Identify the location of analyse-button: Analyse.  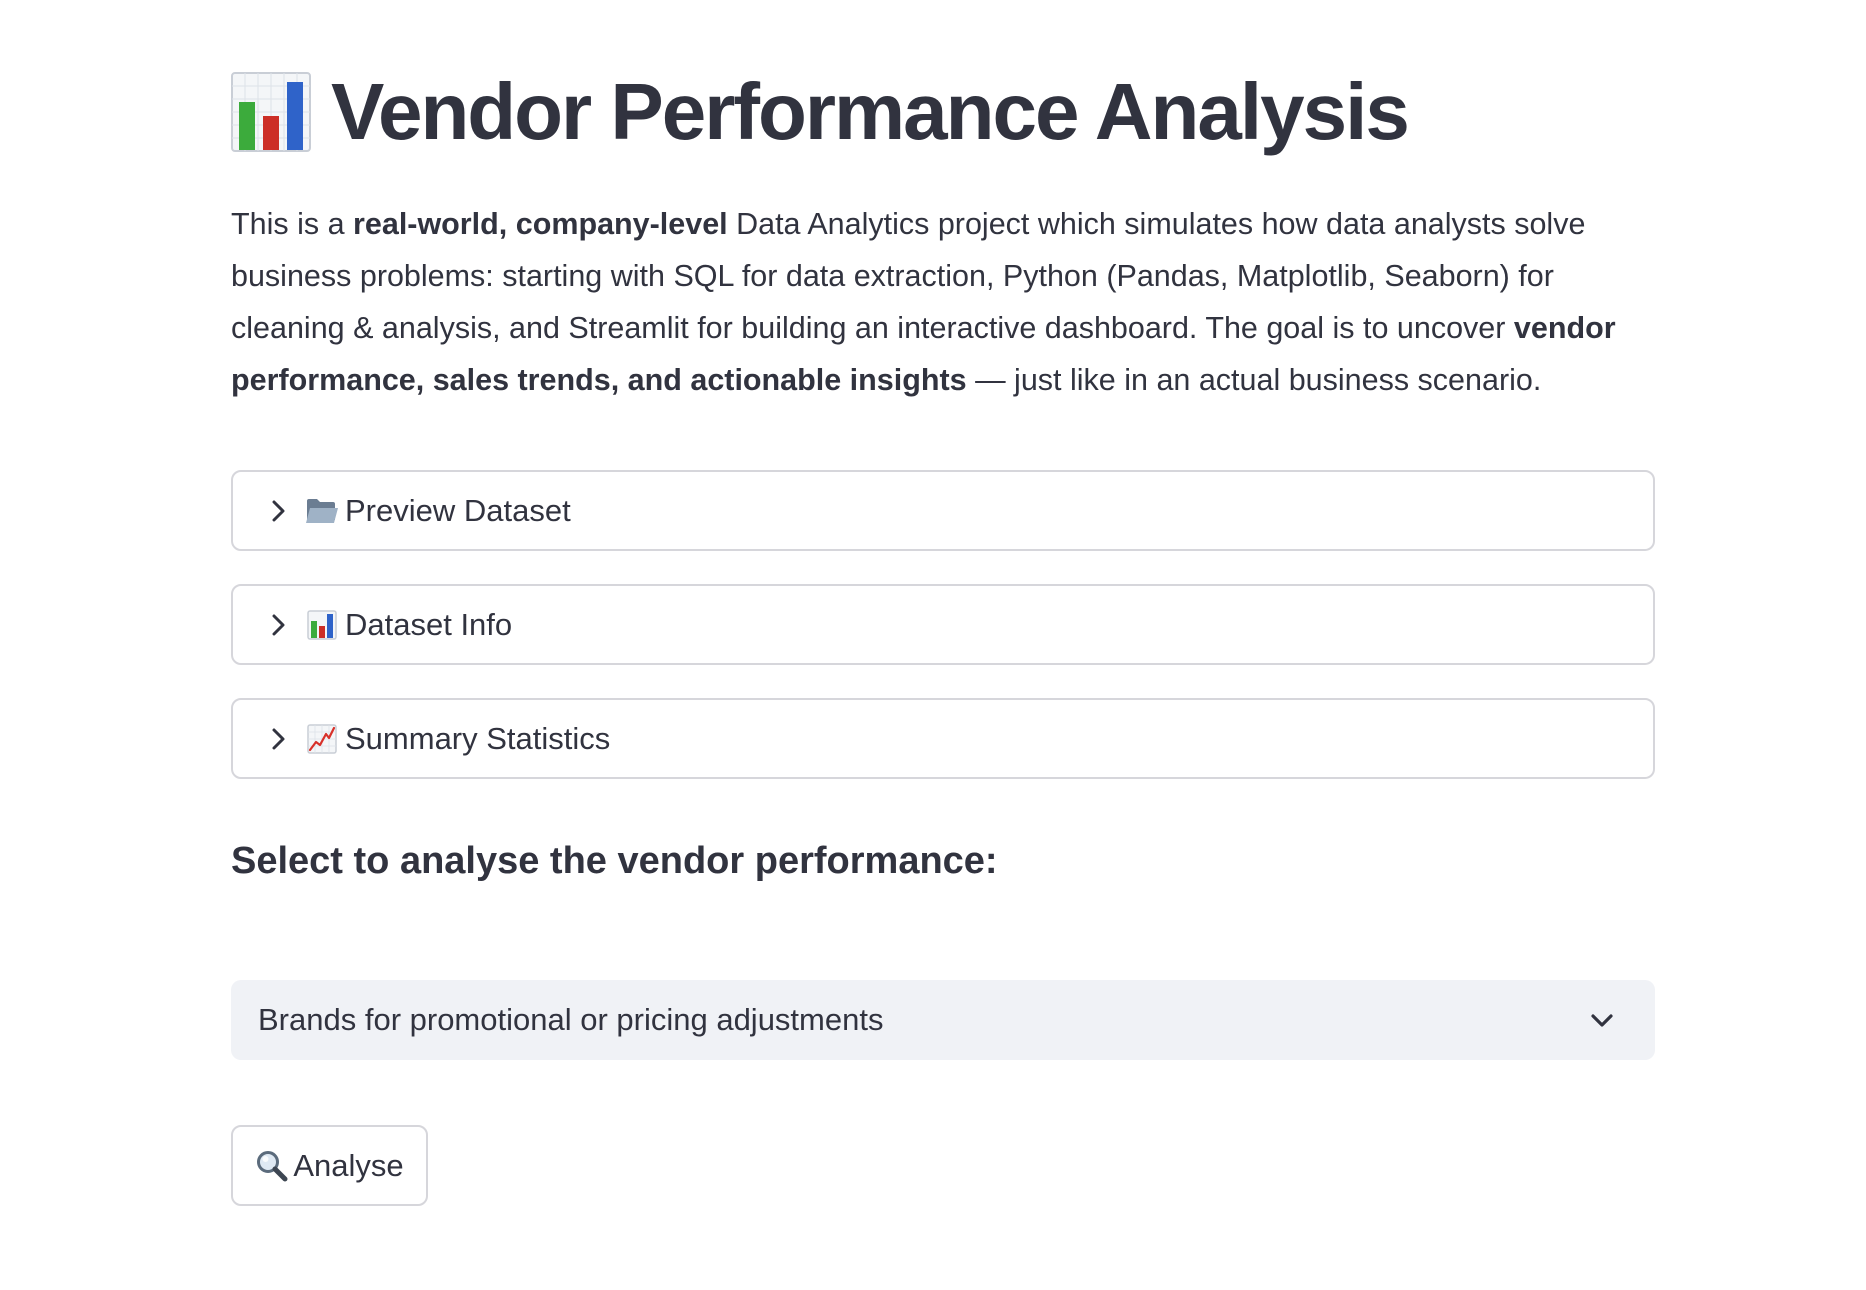
(329, 1165).